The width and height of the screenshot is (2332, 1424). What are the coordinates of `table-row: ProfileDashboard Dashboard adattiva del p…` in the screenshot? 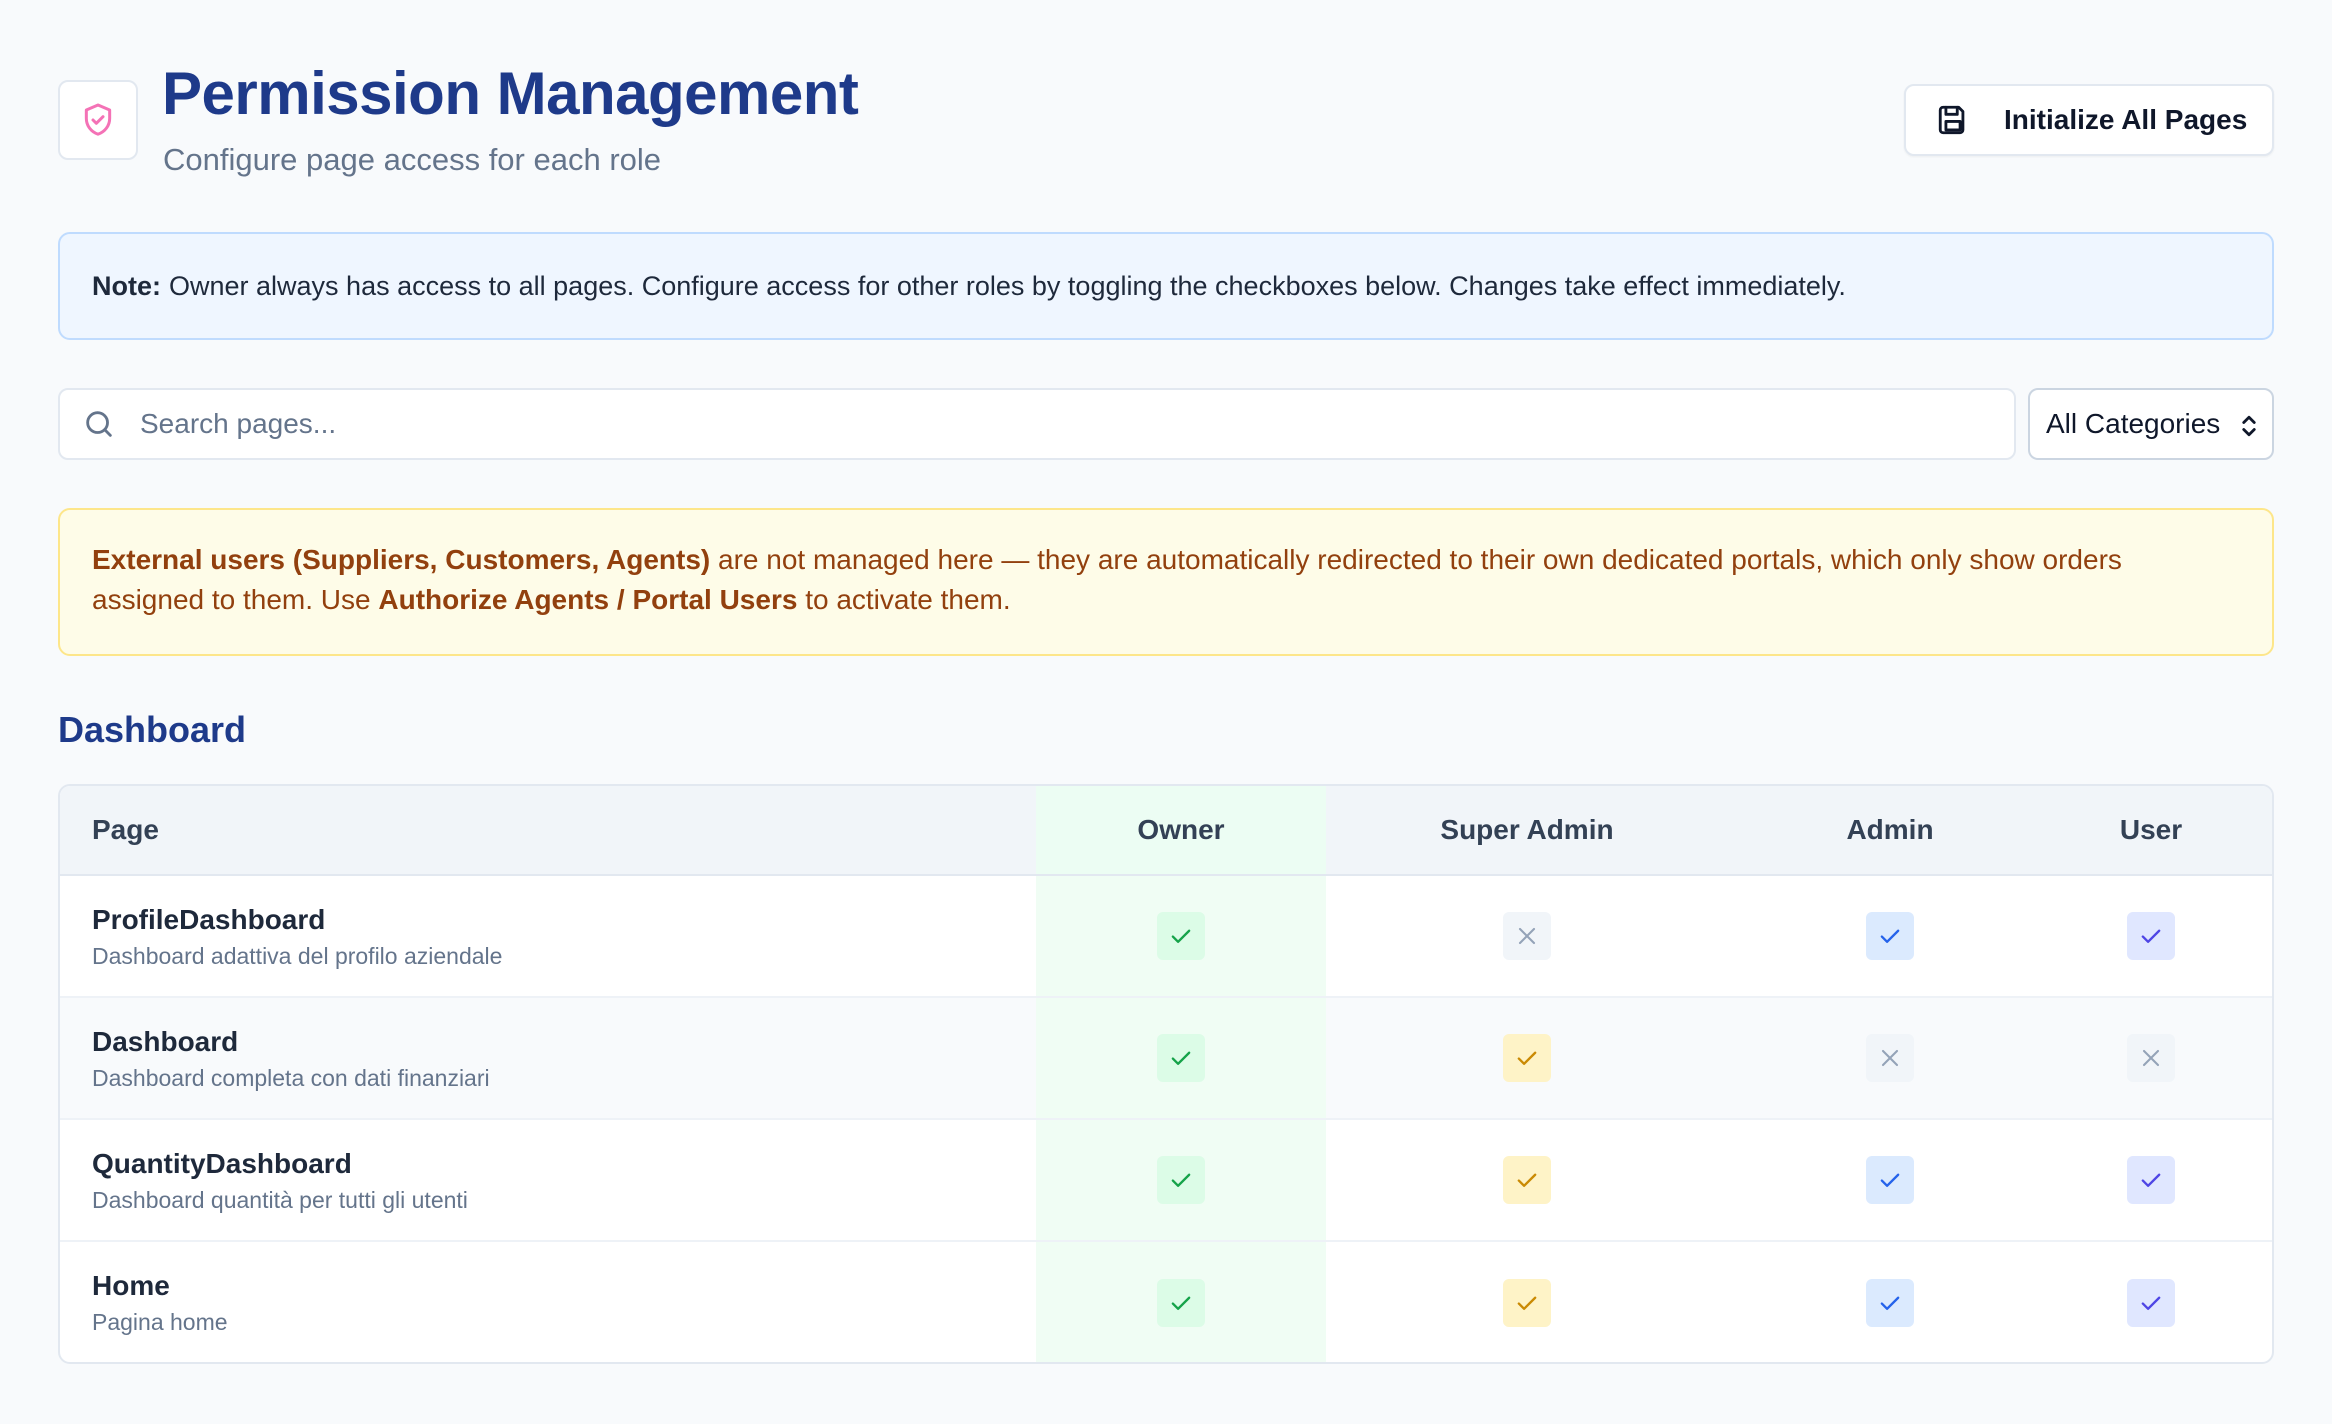 It's located at (1166, 937).